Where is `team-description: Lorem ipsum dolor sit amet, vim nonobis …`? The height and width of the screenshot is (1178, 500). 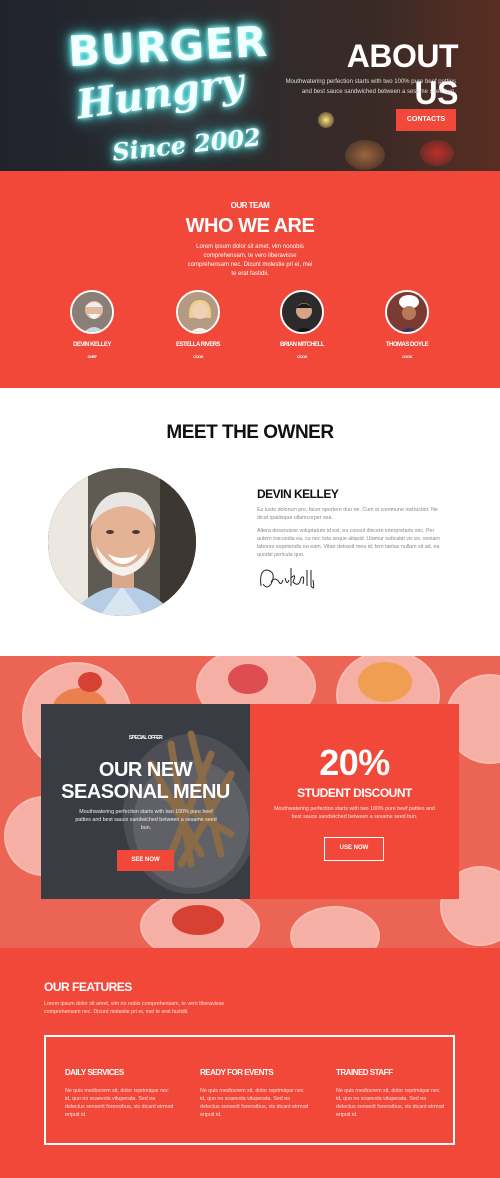
team-description: Lorem ipsum dolor sit amet, vim nonobis … is located at coordinates (250, 260).